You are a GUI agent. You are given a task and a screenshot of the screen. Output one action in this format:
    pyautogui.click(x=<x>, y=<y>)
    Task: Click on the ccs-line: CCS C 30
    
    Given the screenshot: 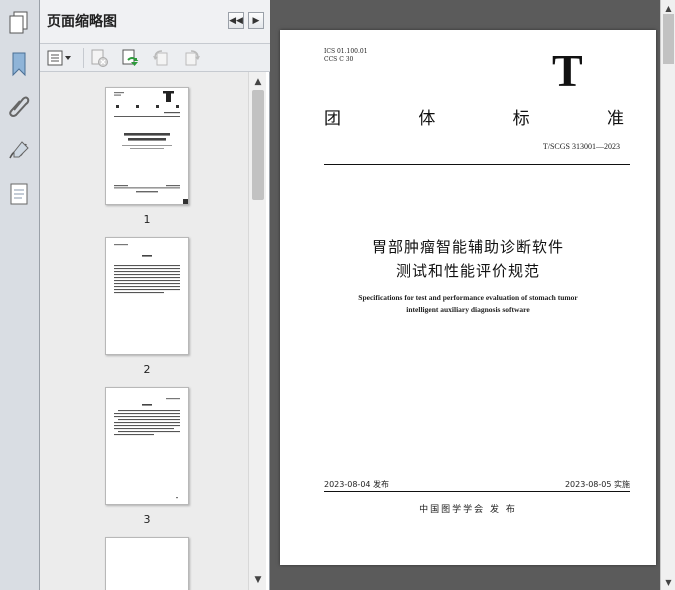 What is the action you would take?
    pyautogui.click(x=339, y=59)
    